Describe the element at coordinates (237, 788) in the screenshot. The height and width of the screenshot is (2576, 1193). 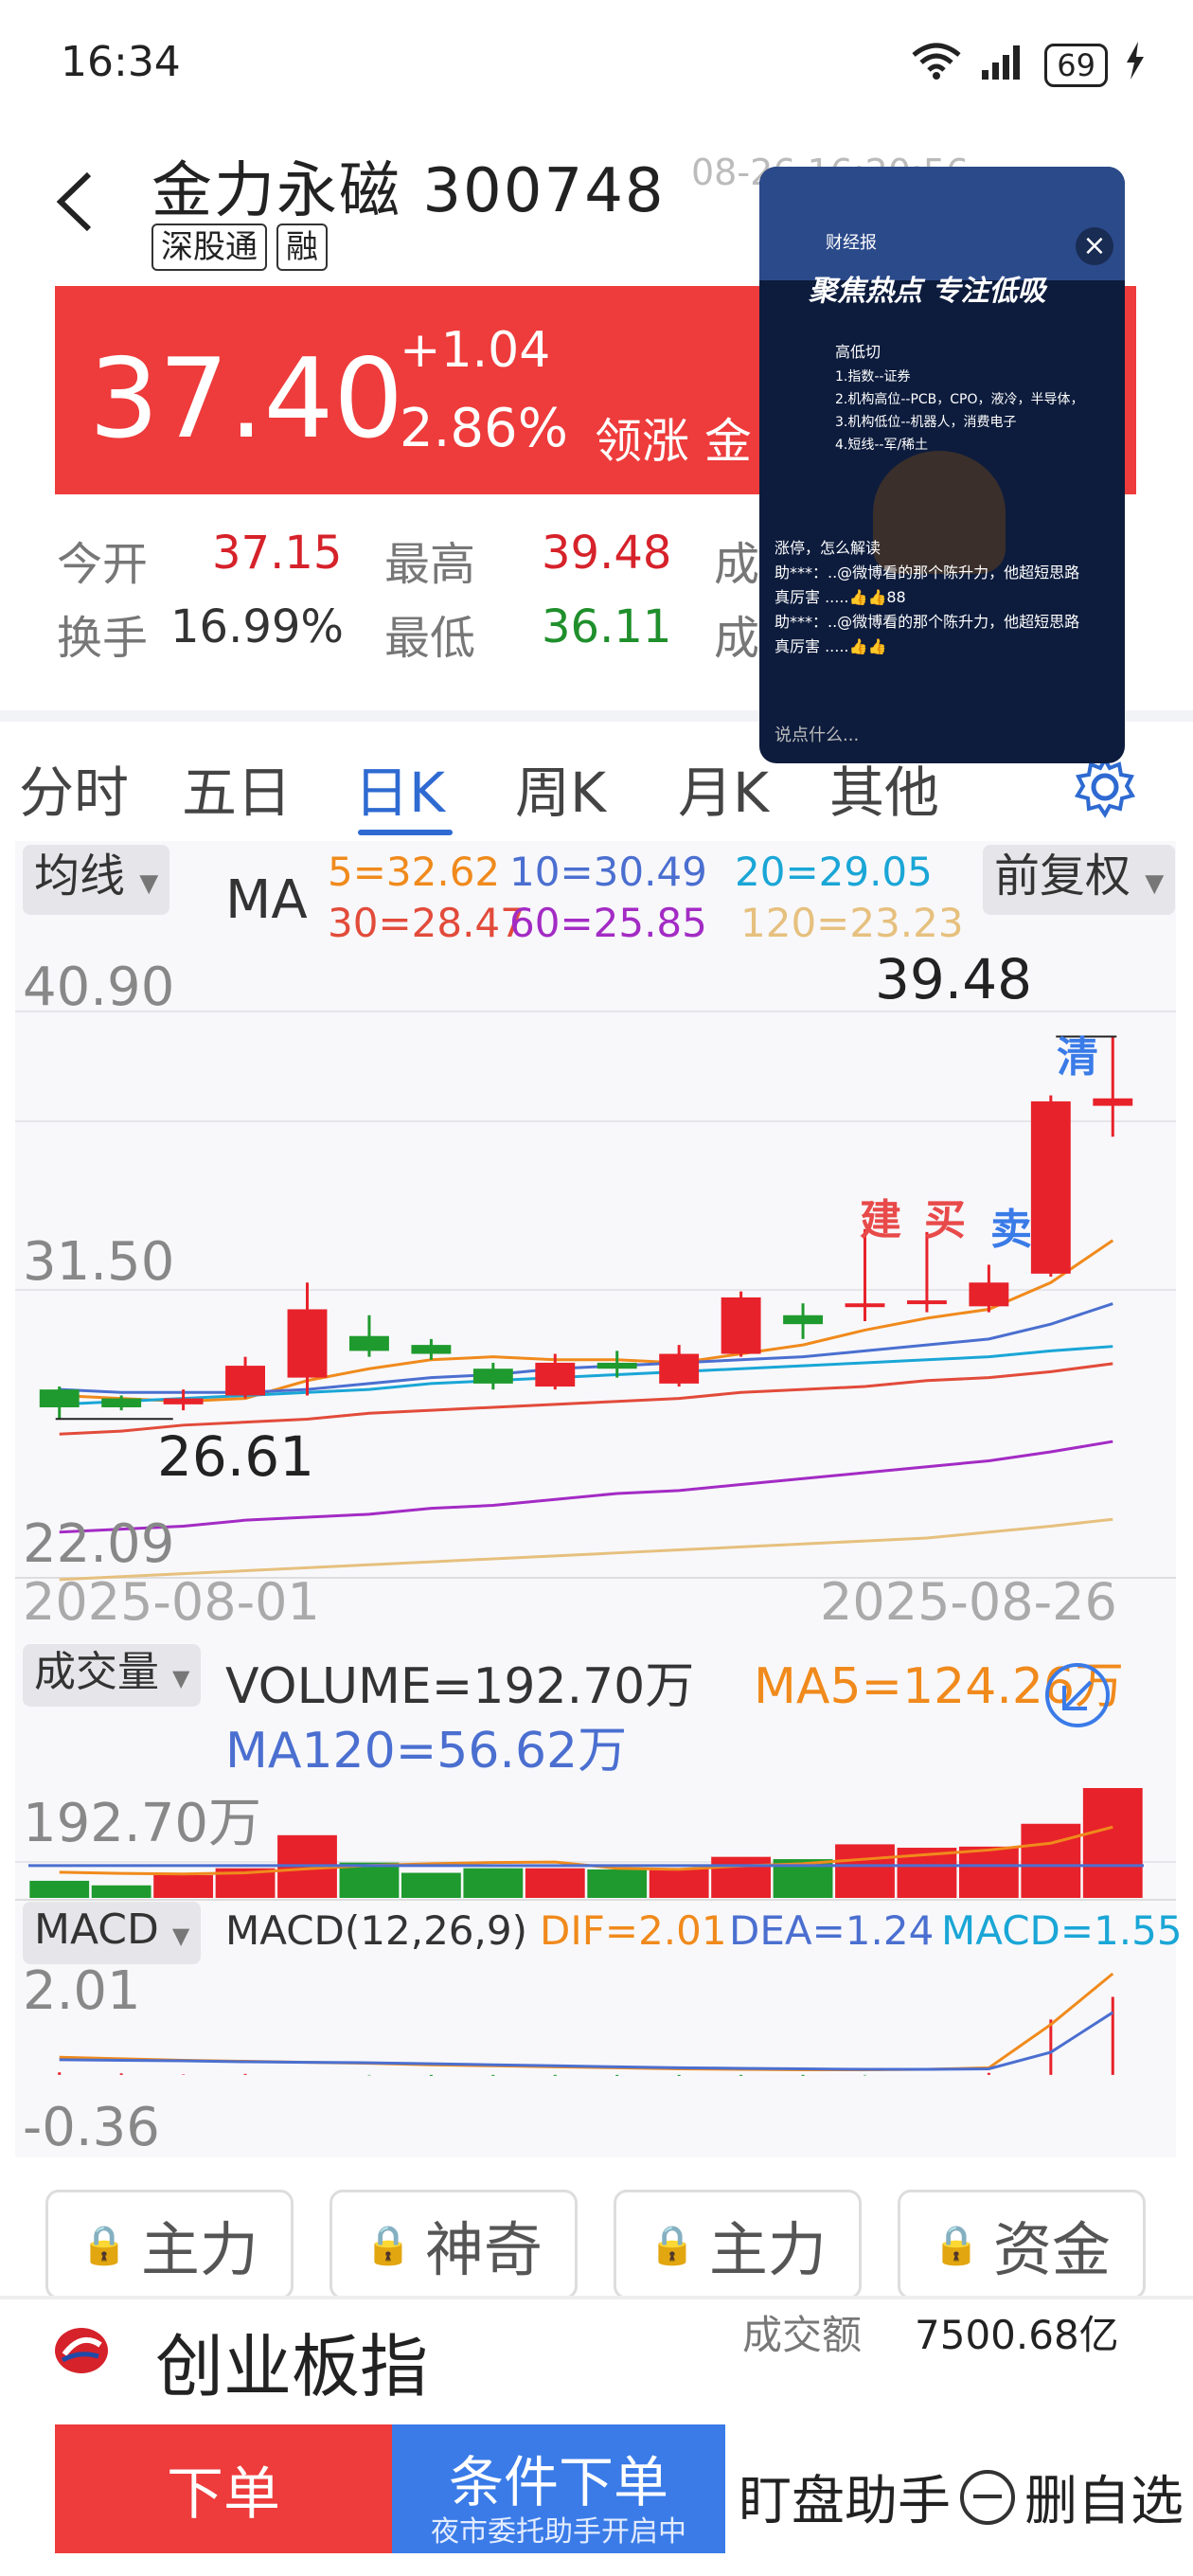
I see `tab-five-day: 五日` at that location.